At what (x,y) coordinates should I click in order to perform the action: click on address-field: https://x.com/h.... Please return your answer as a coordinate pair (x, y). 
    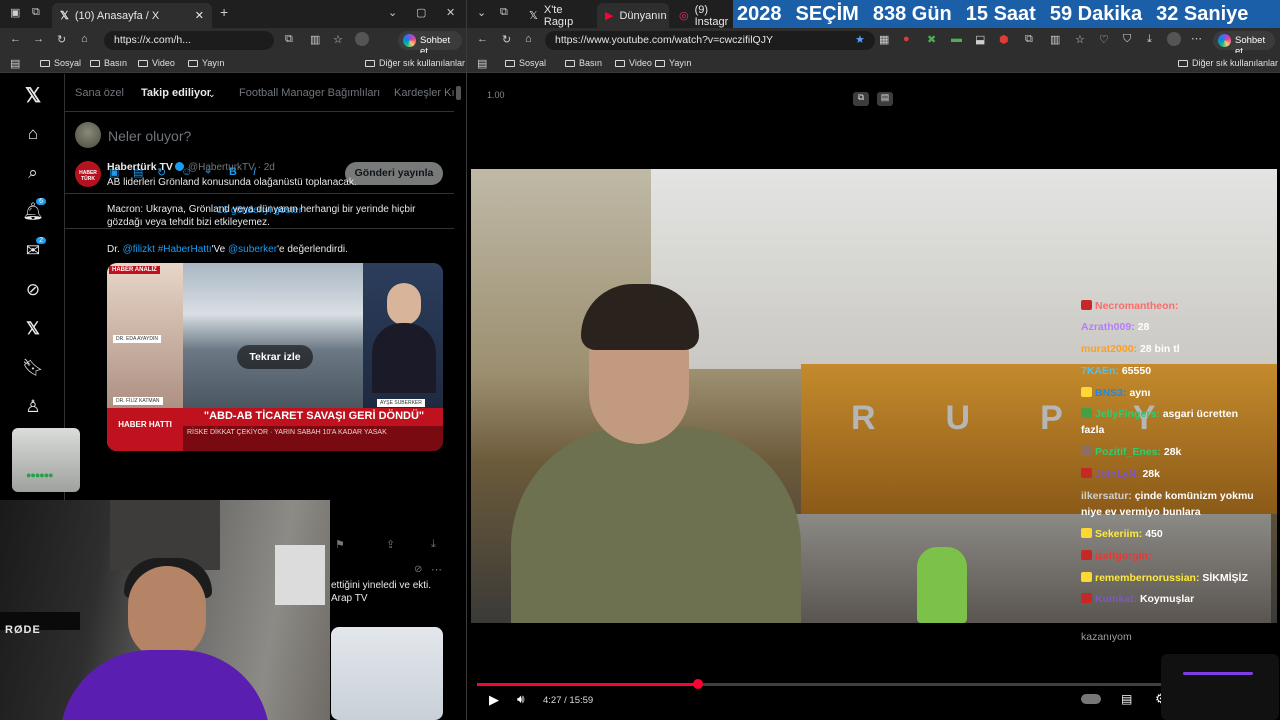
    Looking at the image, I should click on (189, 40).